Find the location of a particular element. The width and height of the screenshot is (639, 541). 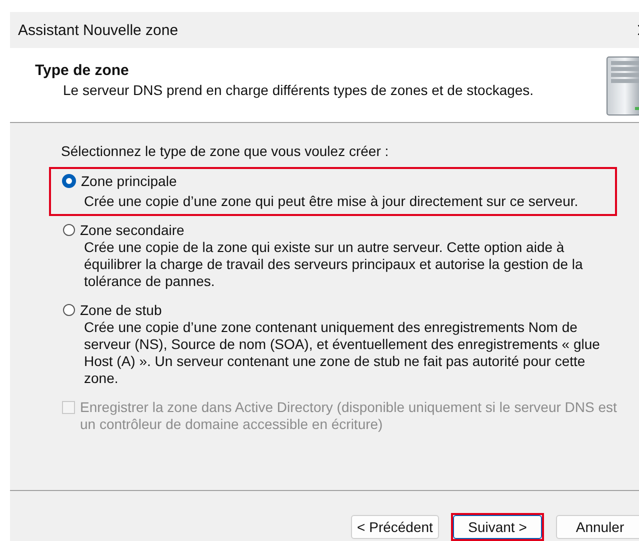

option-label: Zone principale is located at coordinates (129, 181).